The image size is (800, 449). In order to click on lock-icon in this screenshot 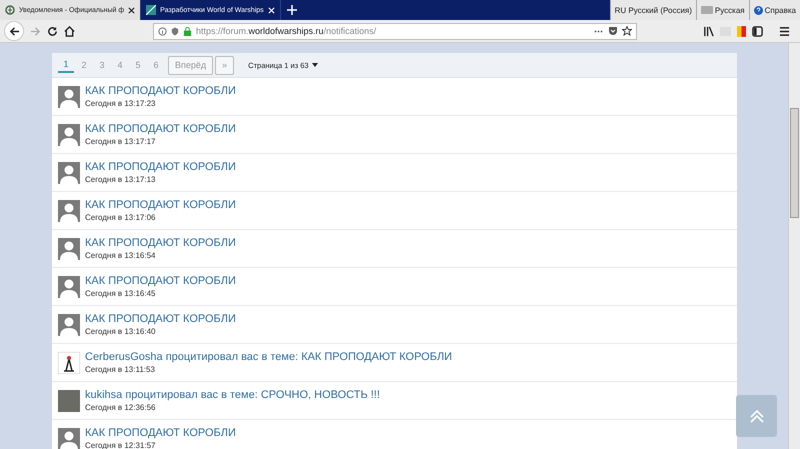, I will do `click(187, 31)`.